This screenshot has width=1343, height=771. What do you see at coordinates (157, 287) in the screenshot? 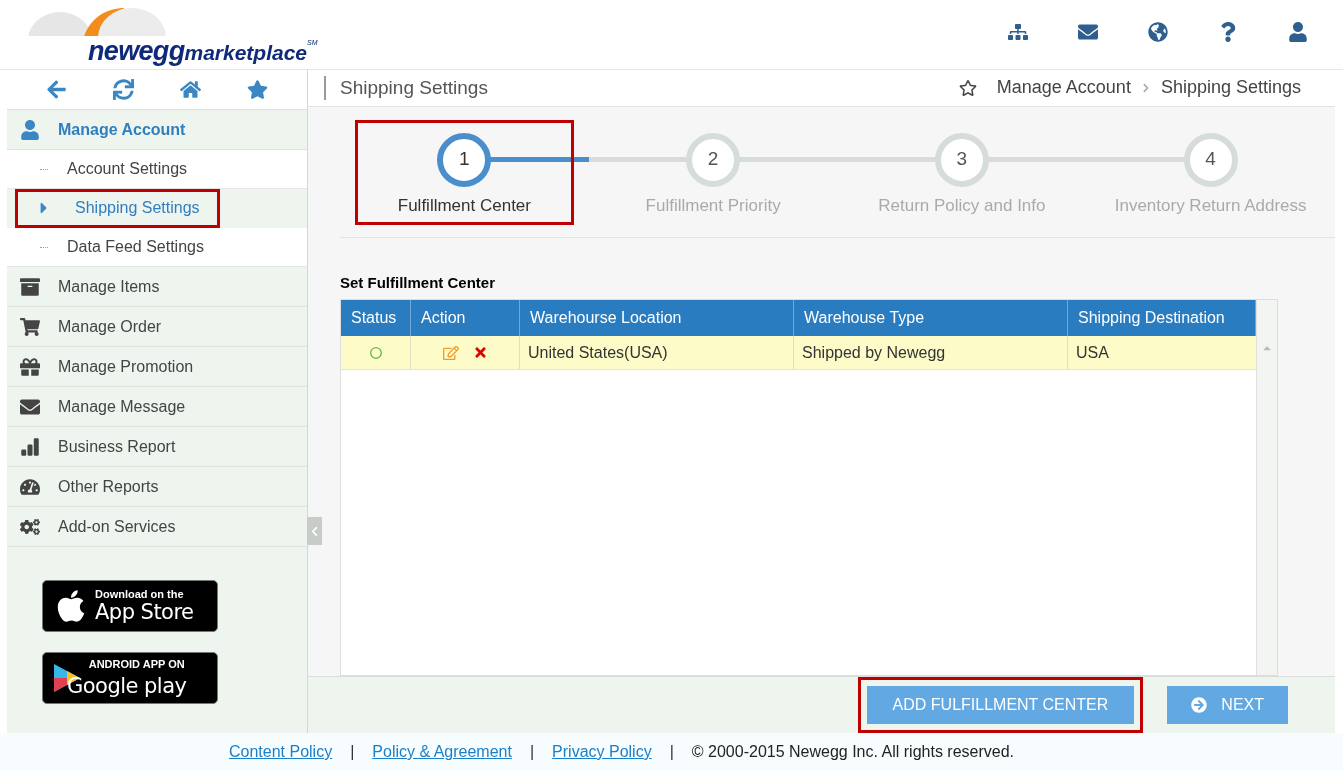
I see `sidebar-item: Manage Items` at bounding box center [157, 287].